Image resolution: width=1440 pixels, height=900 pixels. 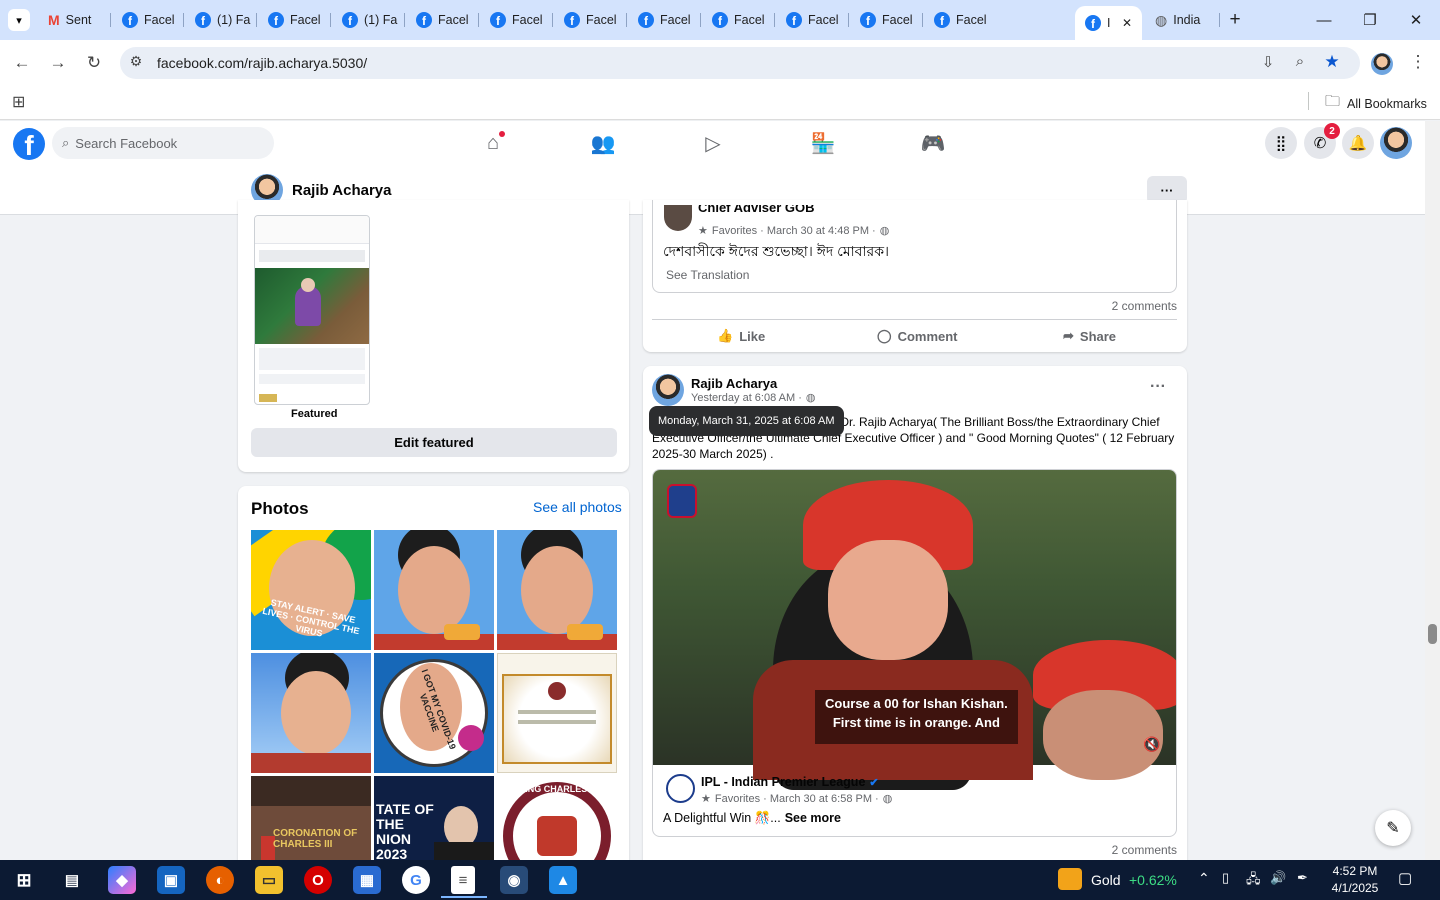 What do you see at coordinates (1108, 23) in the screenshot?
I see `browser-tab: f I ✕` at bounding box center [1108, 23].